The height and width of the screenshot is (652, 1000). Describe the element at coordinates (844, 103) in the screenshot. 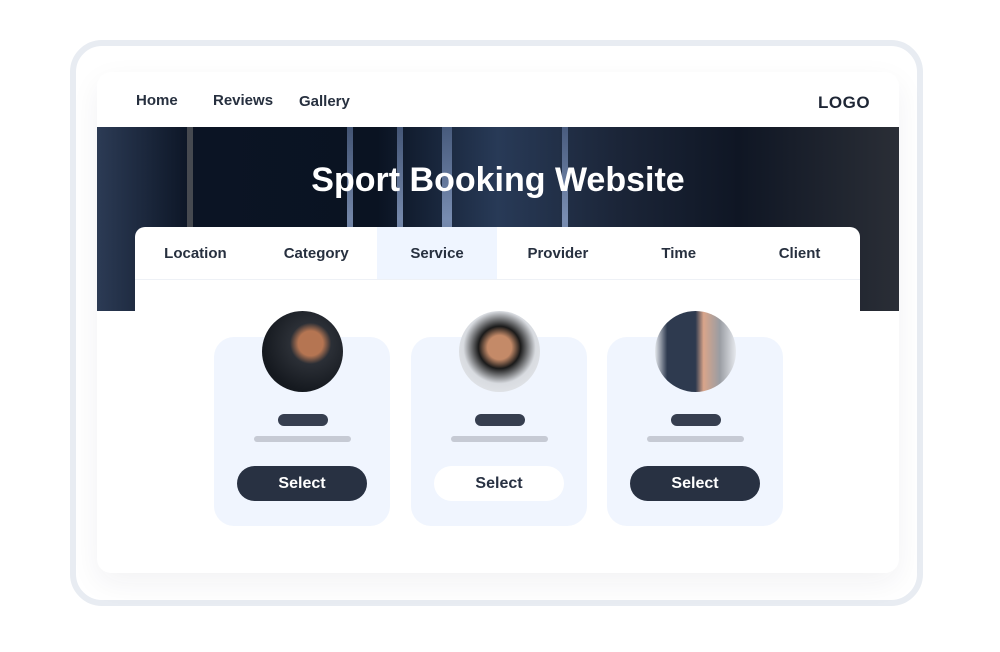

I see `logo: LOGO` at that location.